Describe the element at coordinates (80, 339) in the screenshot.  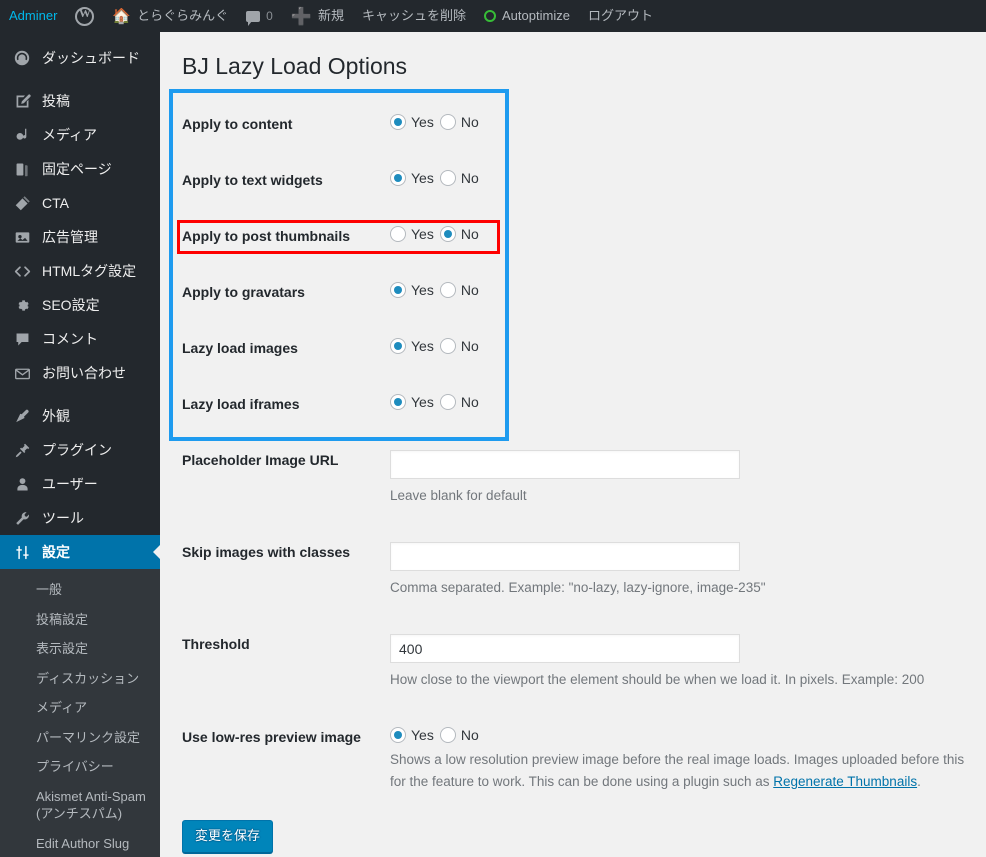
I see `sidebar-item-comments: コメント` at that location.